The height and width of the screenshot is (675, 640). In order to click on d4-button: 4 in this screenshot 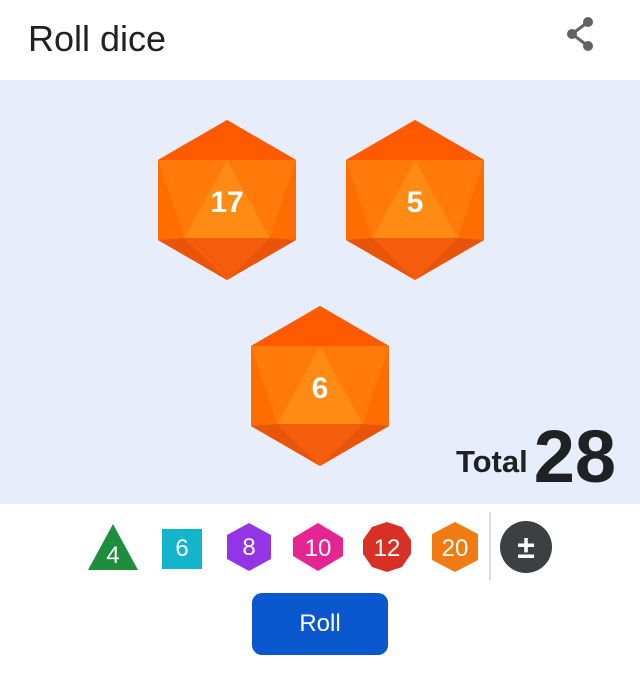, I will do `click(113, 547)`.